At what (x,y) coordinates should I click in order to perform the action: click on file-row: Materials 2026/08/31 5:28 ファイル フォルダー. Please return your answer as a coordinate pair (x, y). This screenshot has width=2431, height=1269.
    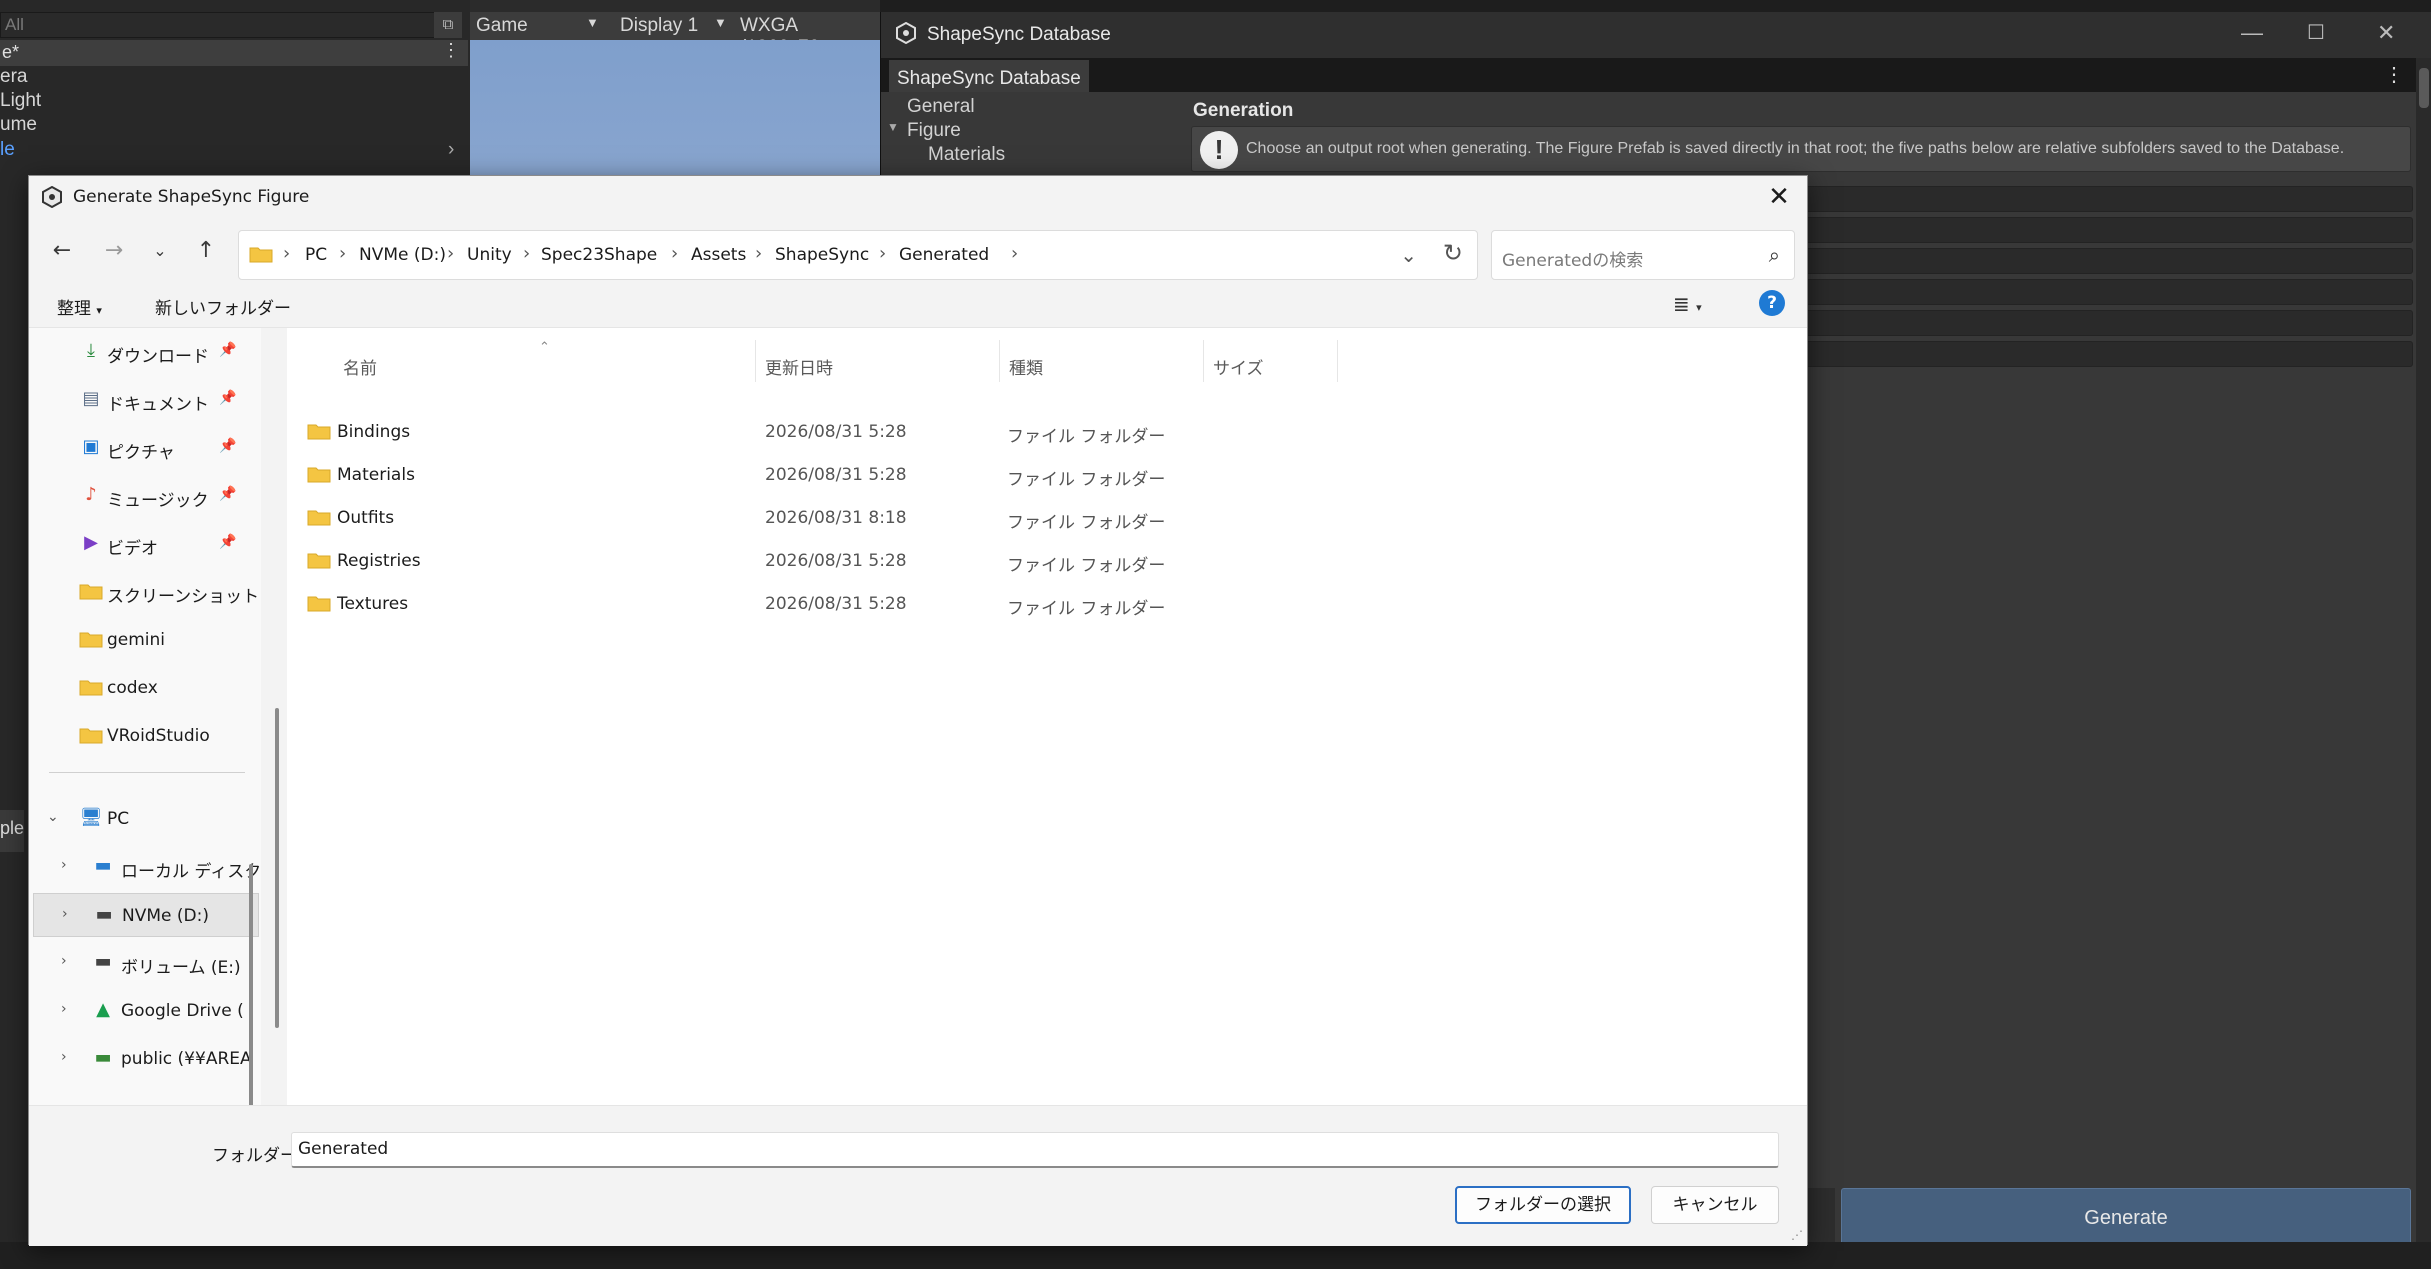
    Looking at the image, I should click on (807, 475).